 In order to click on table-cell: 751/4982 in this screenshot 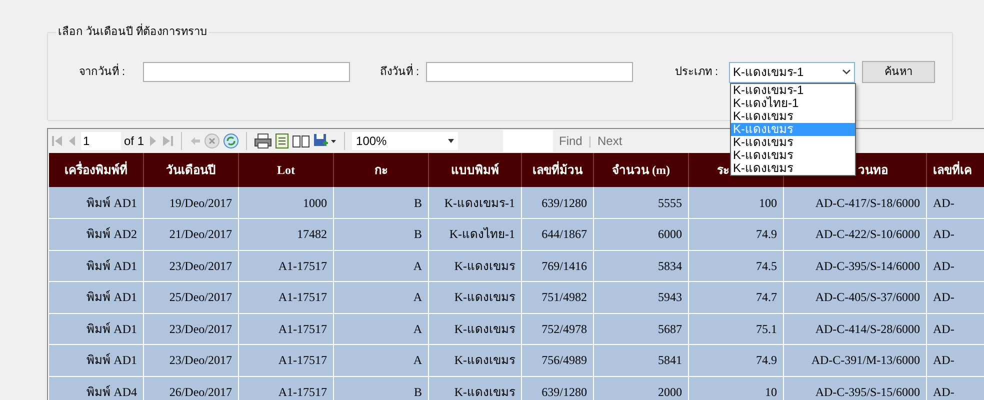, I will do `click(558, 297)`.